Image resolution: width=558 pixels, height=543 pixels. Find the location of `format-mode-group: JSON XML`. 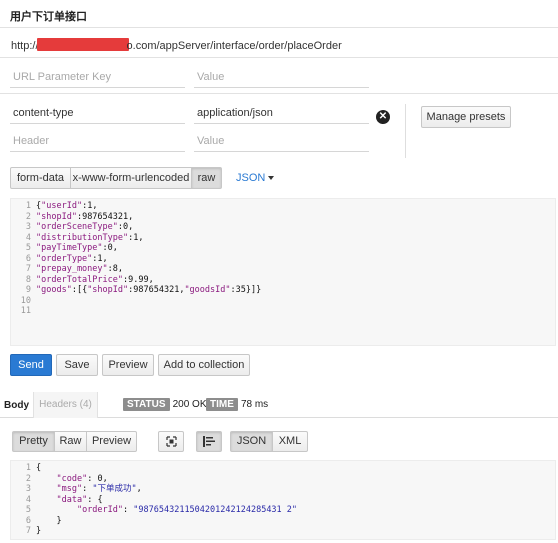

format-mode-group: JSON XML is located at coordinates (269, 441).